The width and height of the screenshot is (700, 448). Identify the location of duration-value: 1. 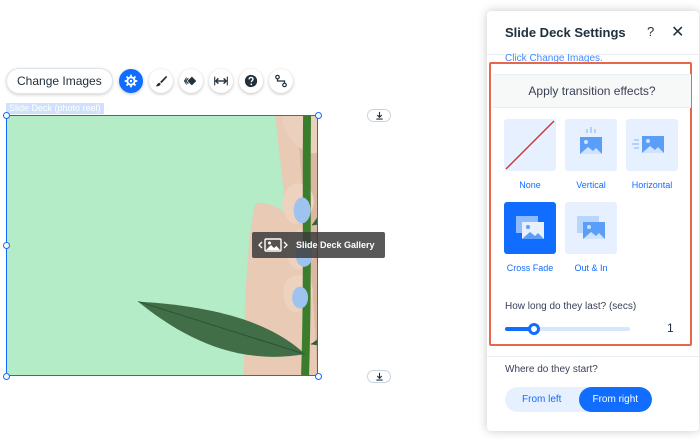
(670, 328).